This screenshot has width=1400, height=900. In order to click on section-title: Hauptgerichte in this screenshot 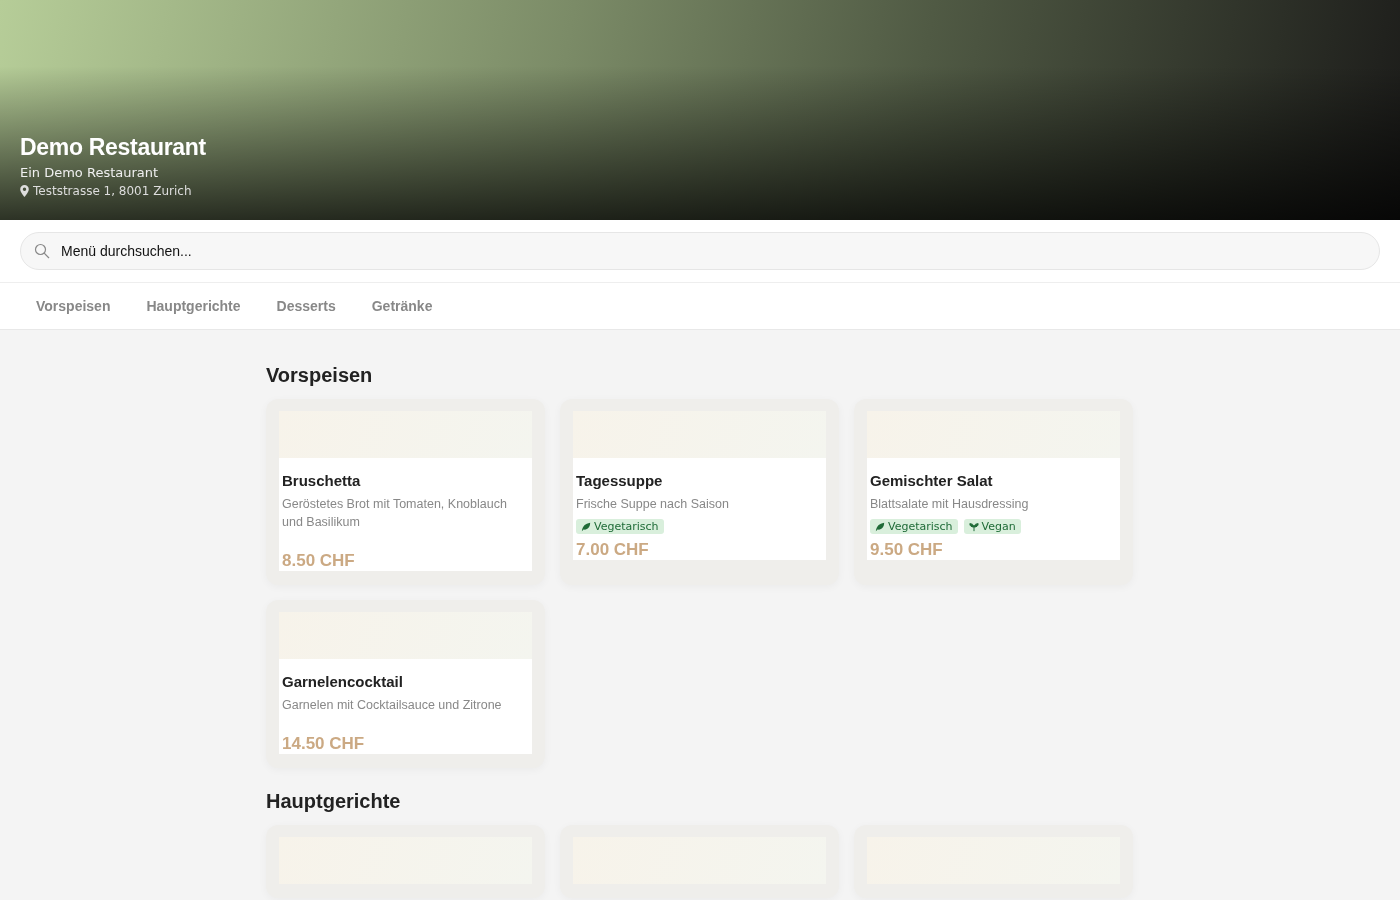, I will do `click(334, 801)`.